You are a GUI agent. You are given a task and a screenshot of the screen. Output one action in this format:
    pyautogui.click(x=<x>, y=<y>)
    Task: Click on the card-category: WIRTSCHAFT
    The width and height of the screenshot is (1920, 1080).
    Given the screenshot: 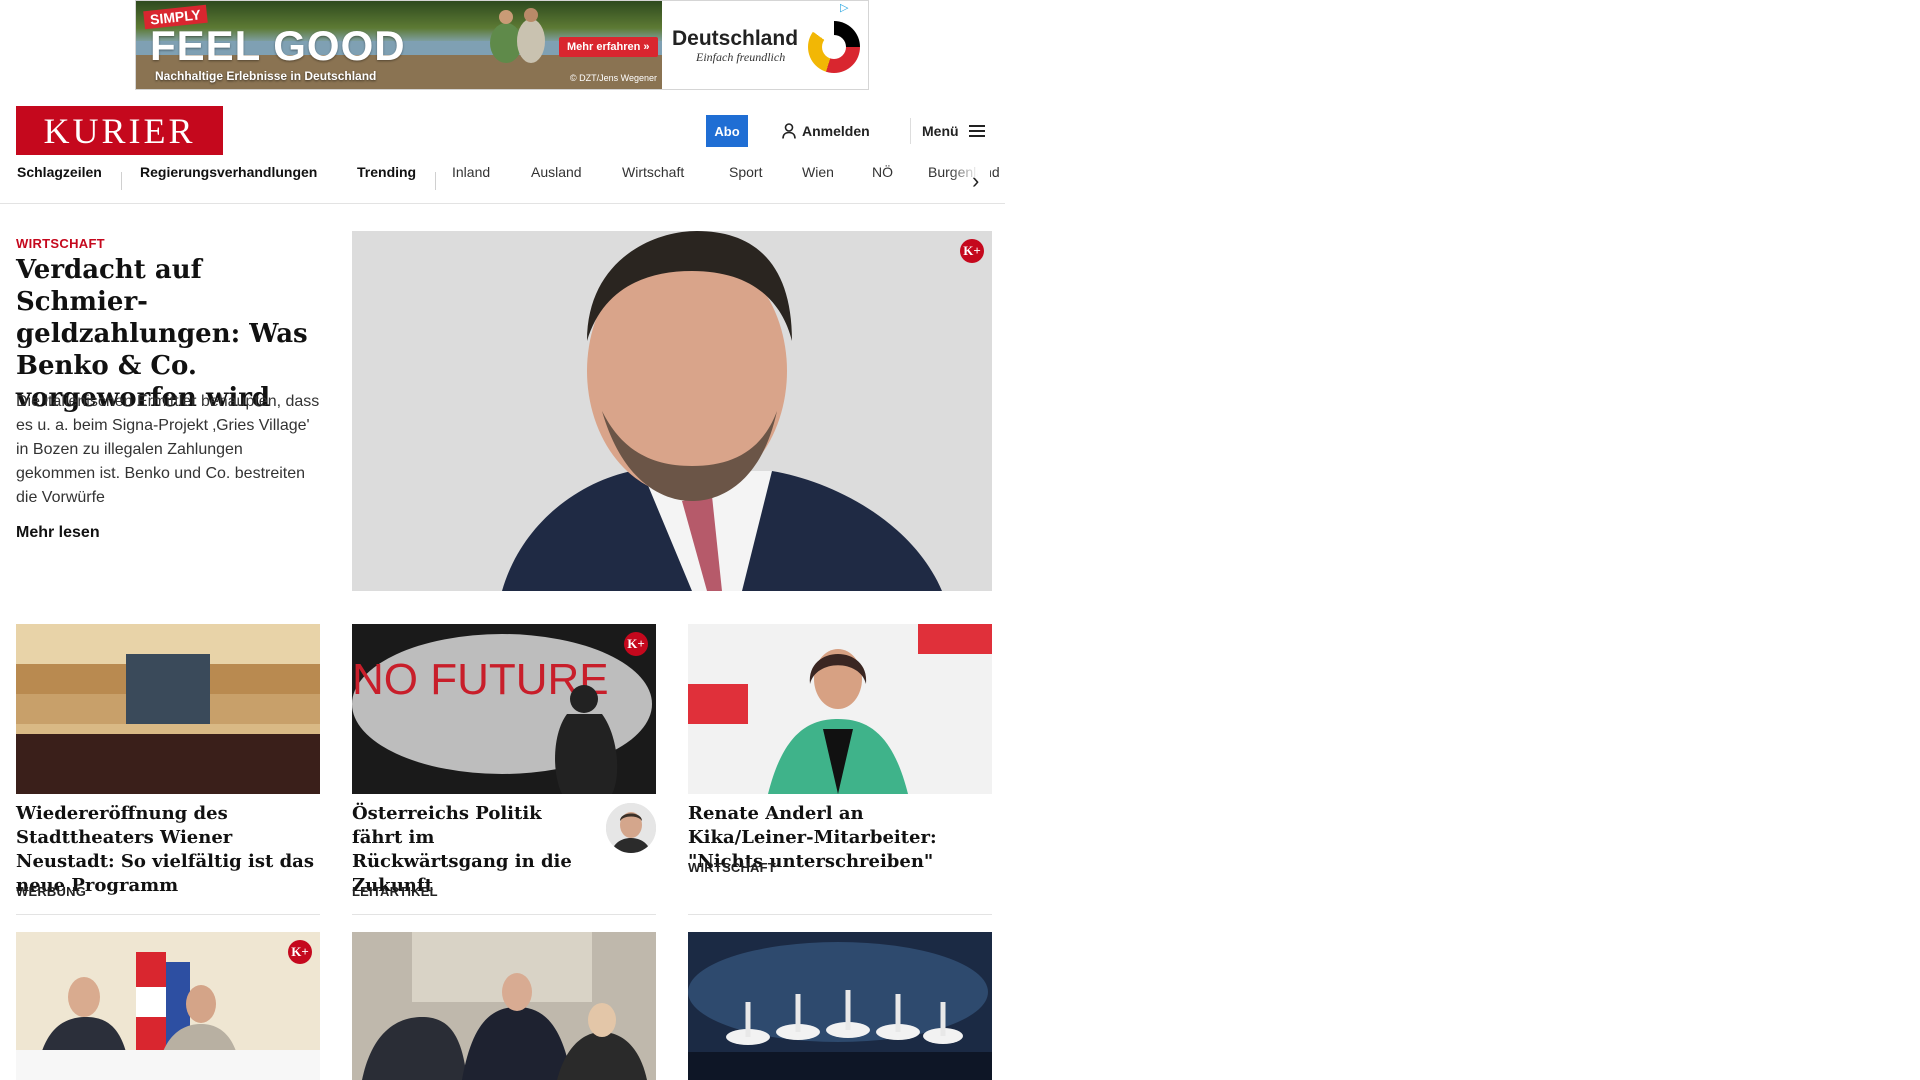 What is the action you would take?
    pyautogui.click(x=732, y=867)
    